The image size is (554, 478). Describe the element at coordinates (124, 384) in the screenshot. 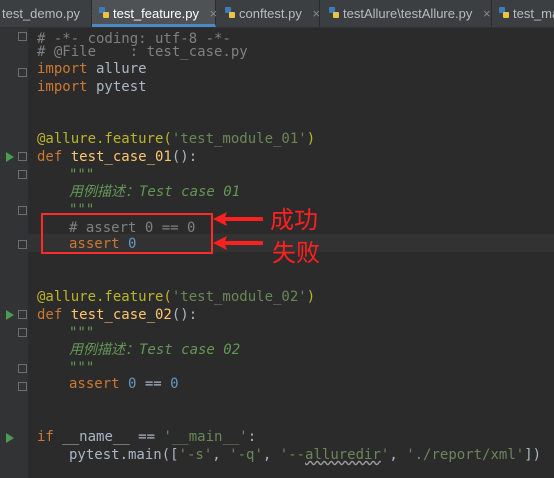

I see `code-line: assert 0 == 0` at that location.